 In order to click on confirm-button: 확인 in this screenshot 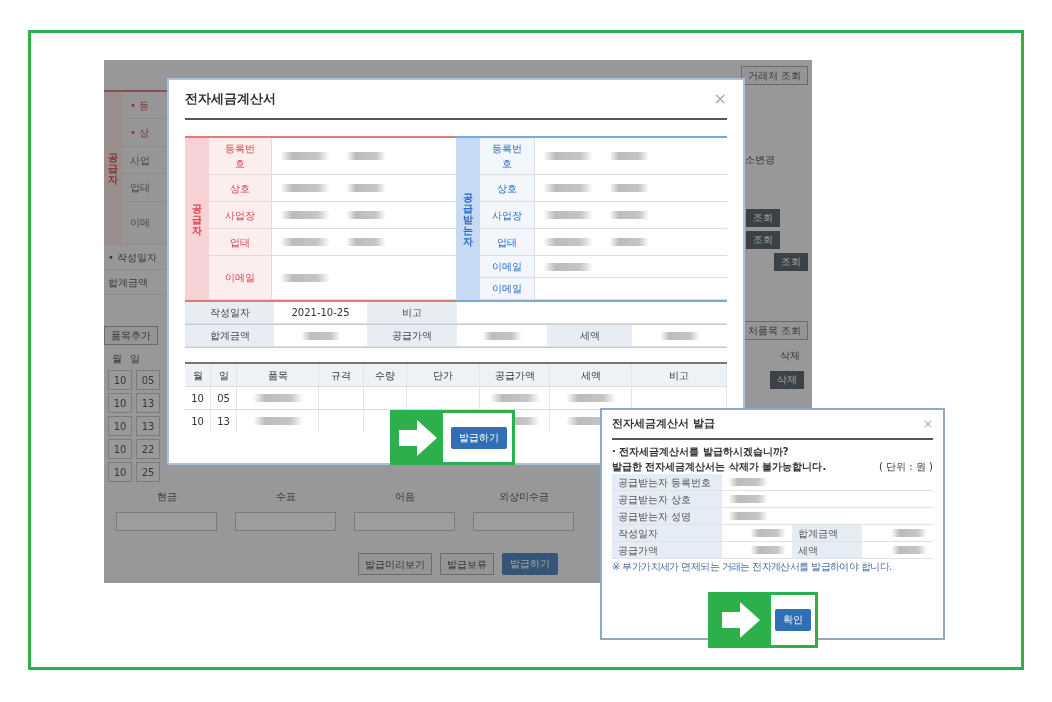, I will do `click(793, 620)`.